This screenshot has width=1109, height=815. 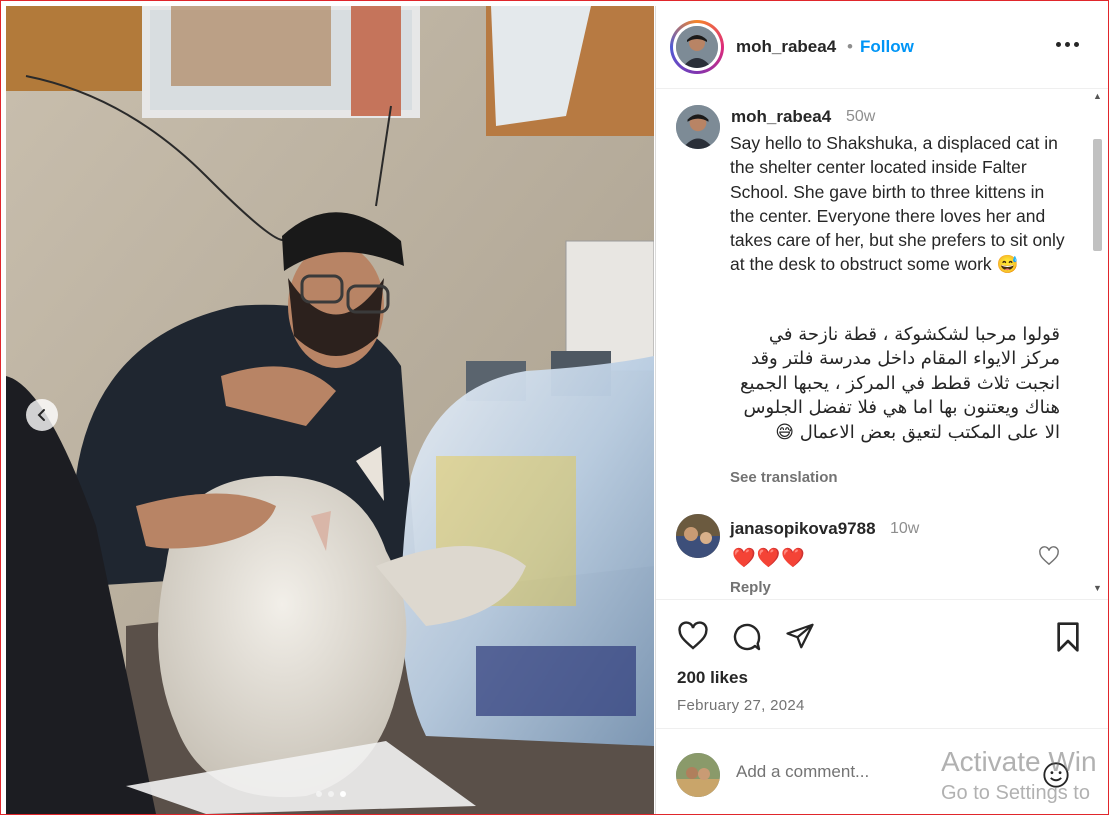 What do you see at coordinates (781, 117) in the screenshot?
I see `caption-username: moh_rabea4` at bounding box center [781, 117].